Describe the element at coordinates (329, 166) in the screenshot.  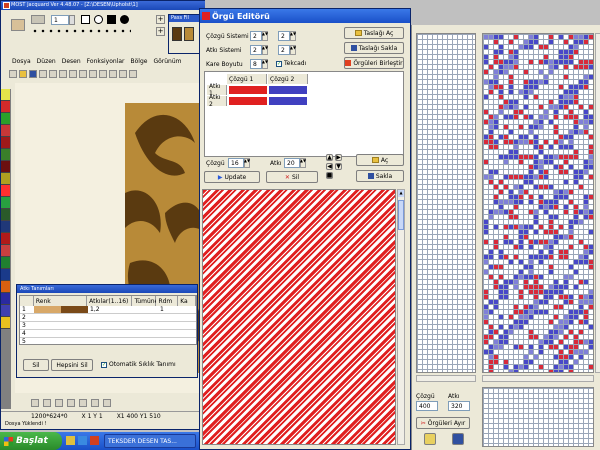
I see `arrow-left-icon: ◀` at that location.